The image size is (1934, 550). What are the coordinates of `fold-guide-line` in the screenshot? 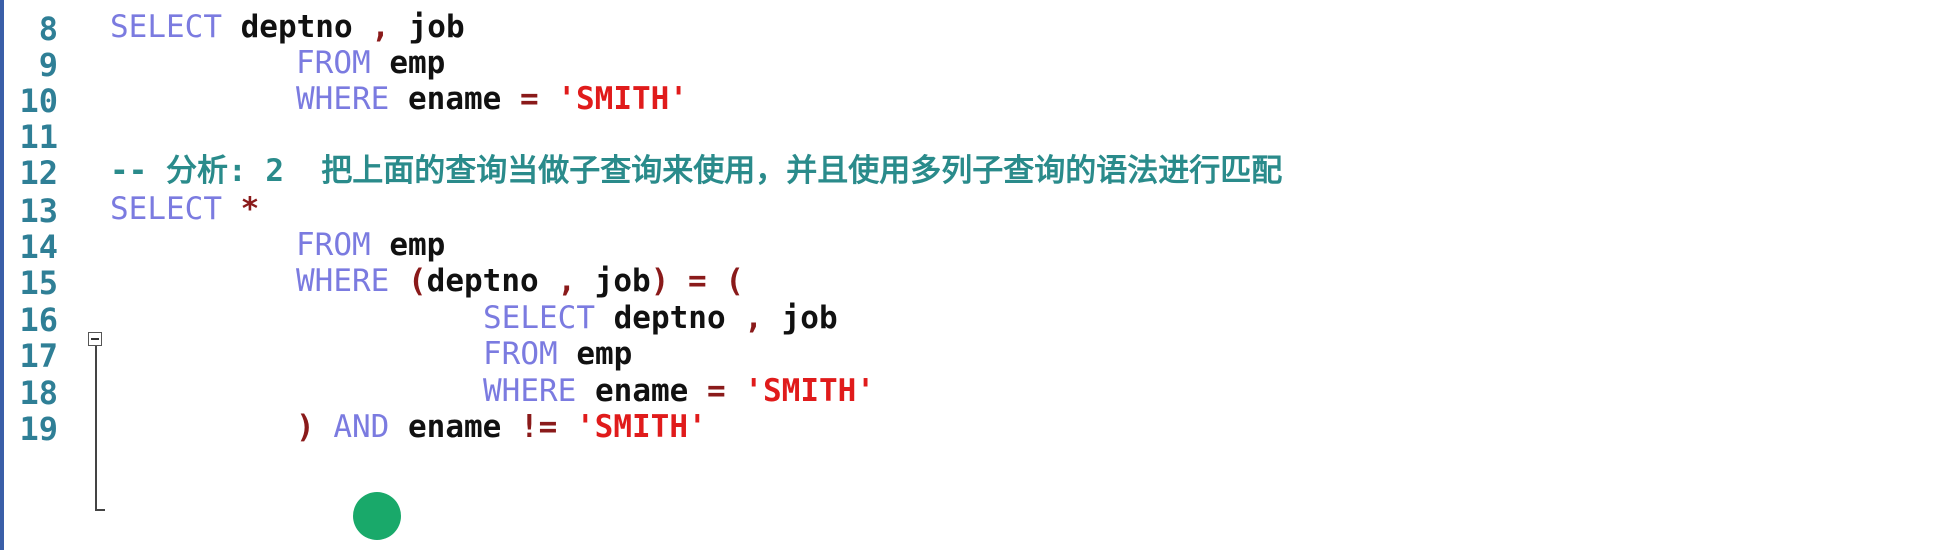 It's located at (96, 428).